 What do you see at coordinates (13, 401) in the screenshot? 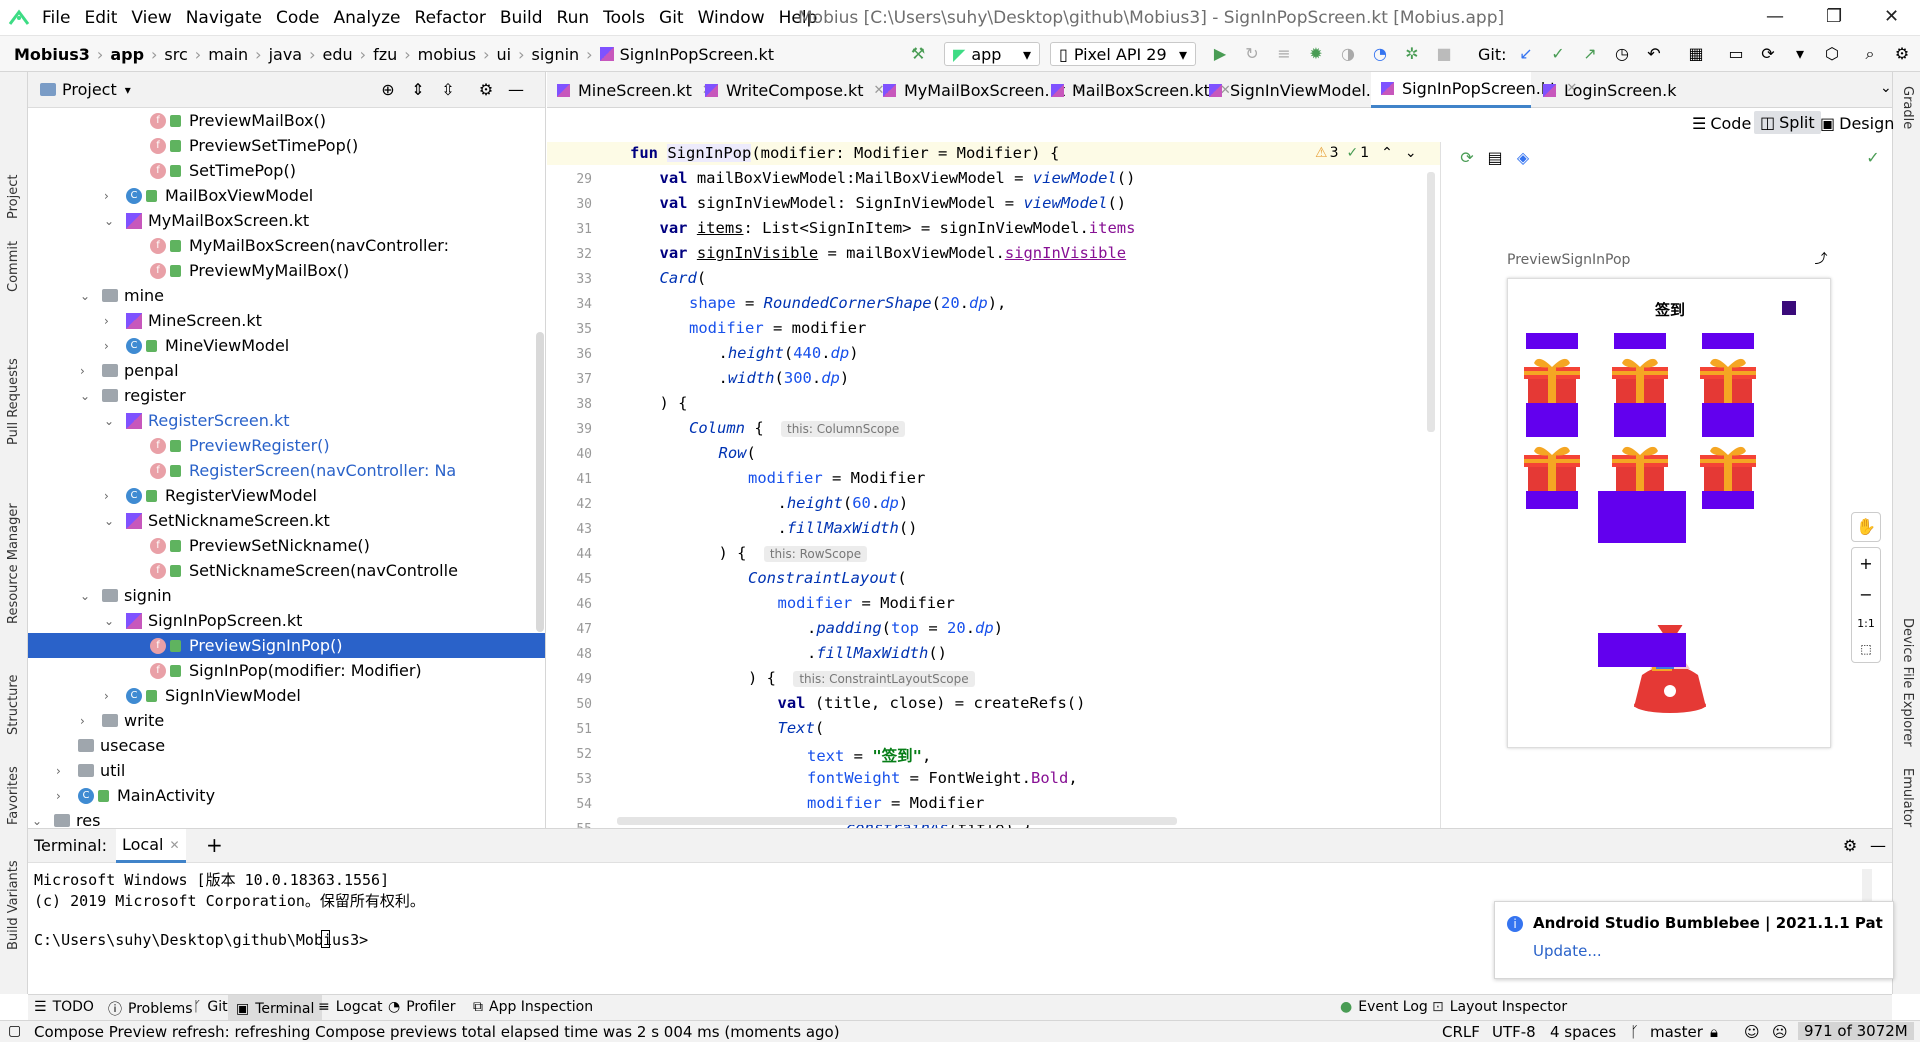
I see `tool-pull-requests: Pull Requests` at bounding box center [13, 401].